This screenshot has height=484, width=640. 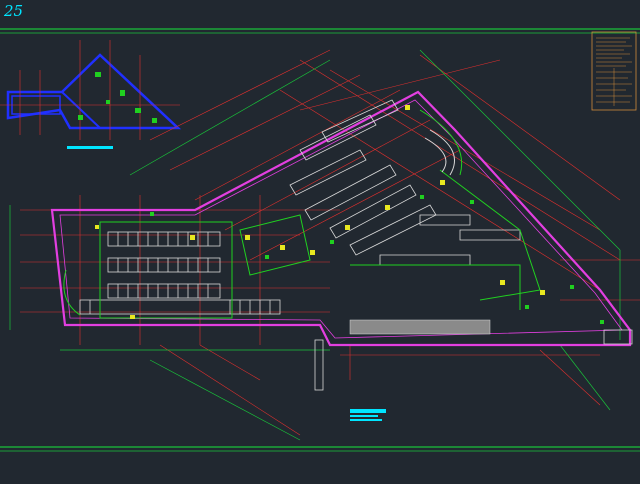 What do you see at coordinates (91, 94) in the screenshot?
I see `key-plan-icon` at bounding box center [91, 94].